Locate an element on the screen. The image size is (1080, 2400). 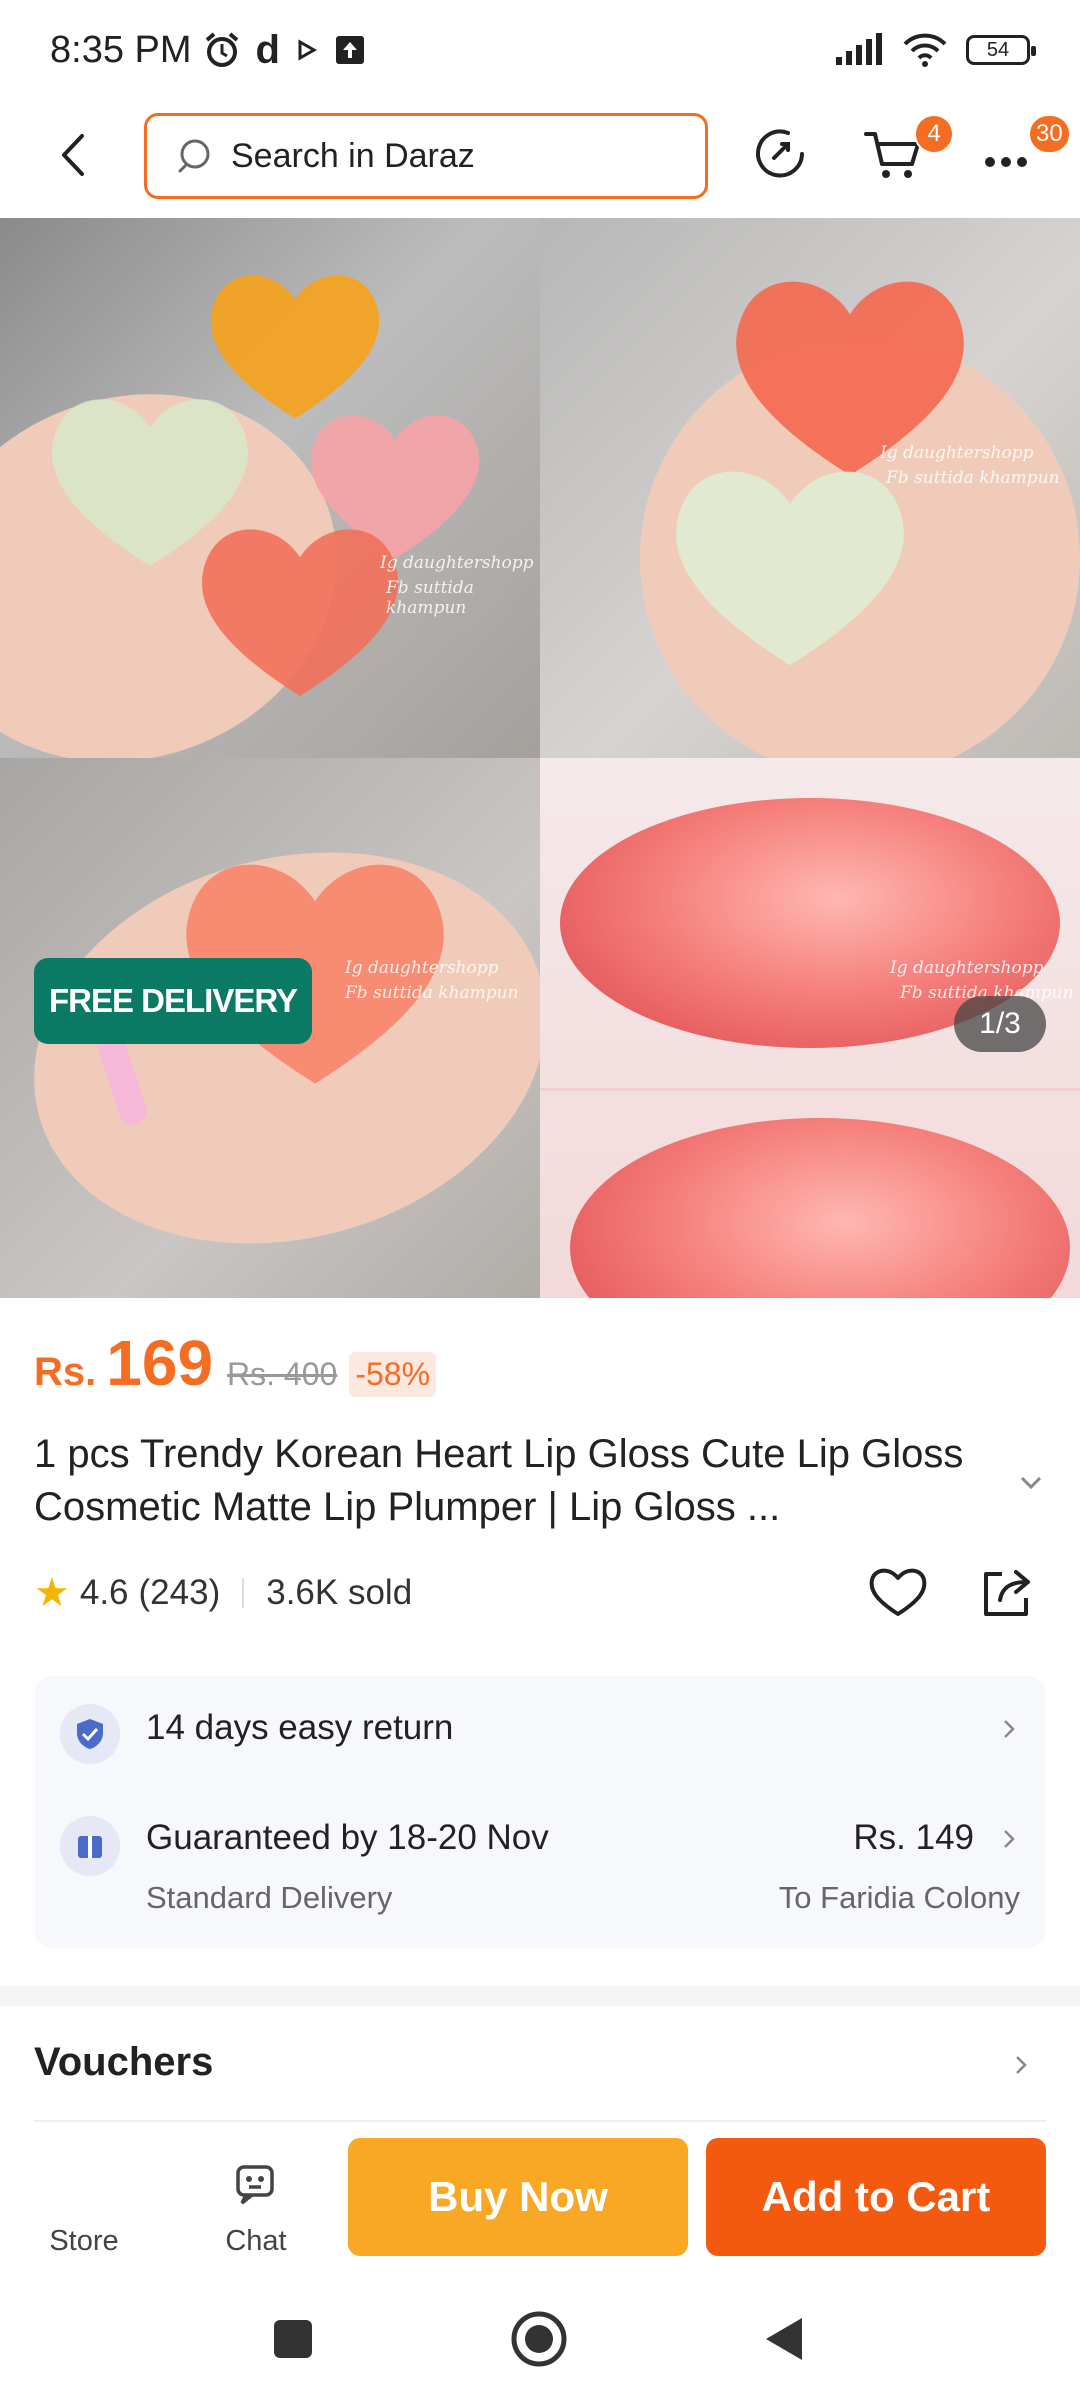
product-image-2: Ig daughtershopp Fb suttida khampun is located at coordinates (810, 488).